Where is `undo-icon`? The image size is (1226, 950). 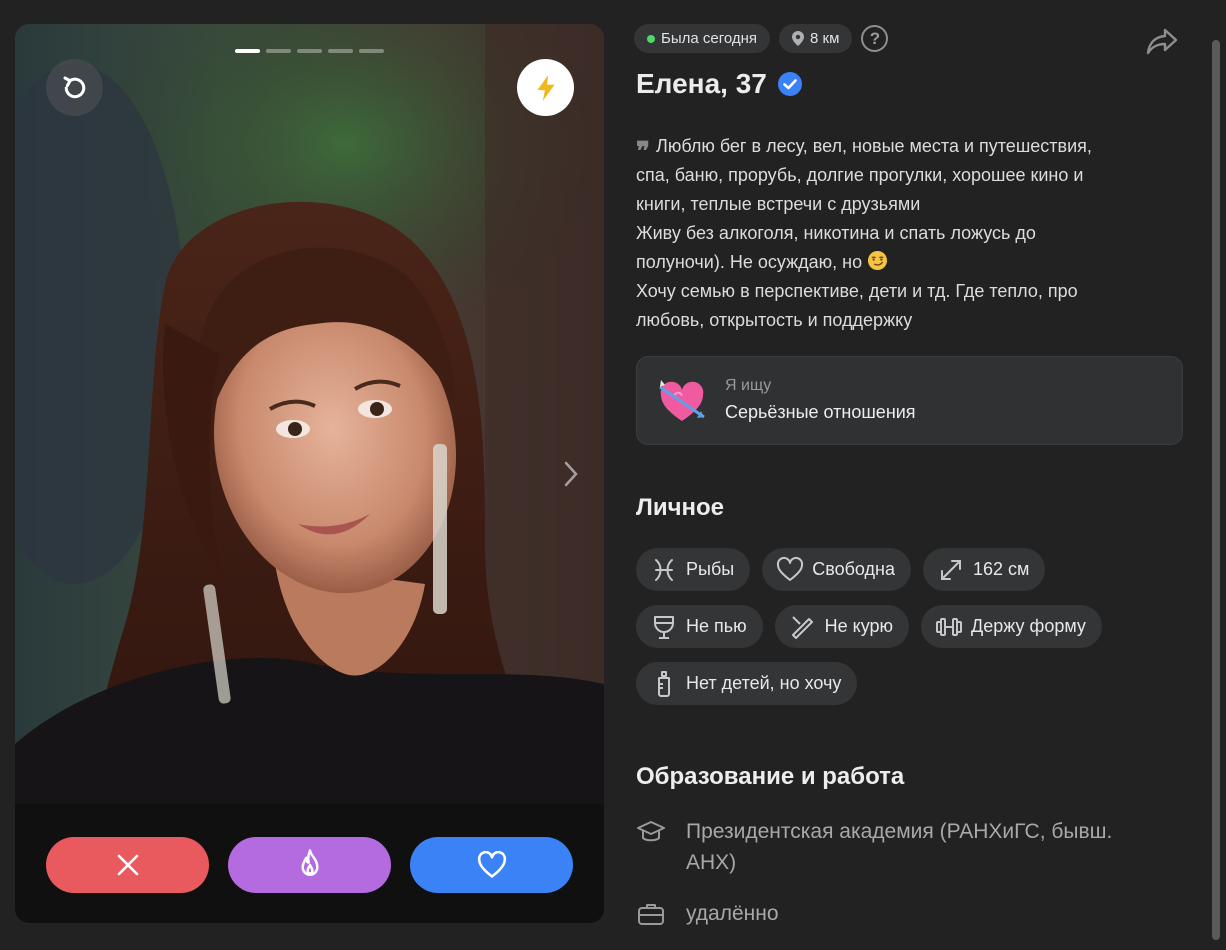
undo-icon is located at coordinates (74, 87).